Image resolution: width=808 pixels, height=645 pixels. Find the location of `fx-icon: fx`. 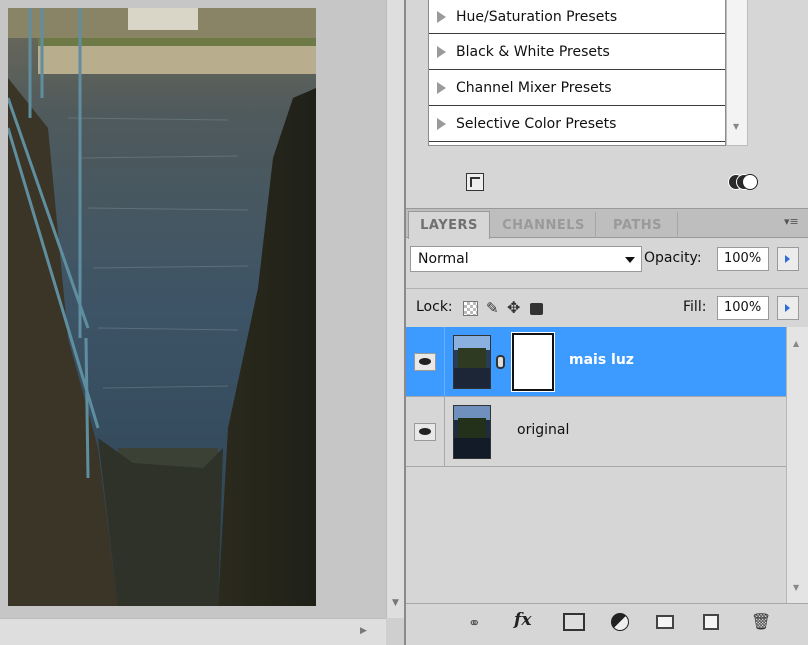

fx-icon: fx is located at coordinates (522, 622).